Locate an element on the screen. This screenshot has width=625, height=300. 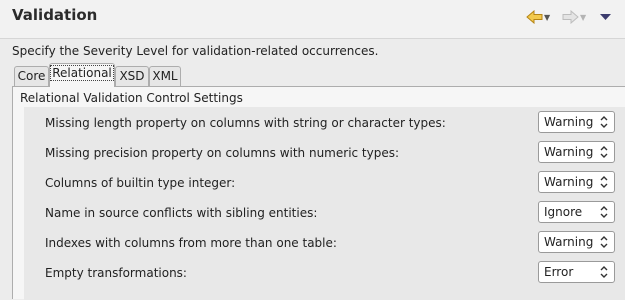
back-button: ▼ is located at coordinates (538, 17).